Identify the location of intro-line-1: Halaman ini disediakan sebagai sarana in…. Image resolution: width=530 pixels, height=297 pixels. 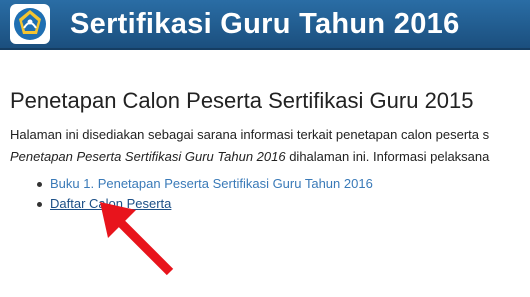
(250, 134).